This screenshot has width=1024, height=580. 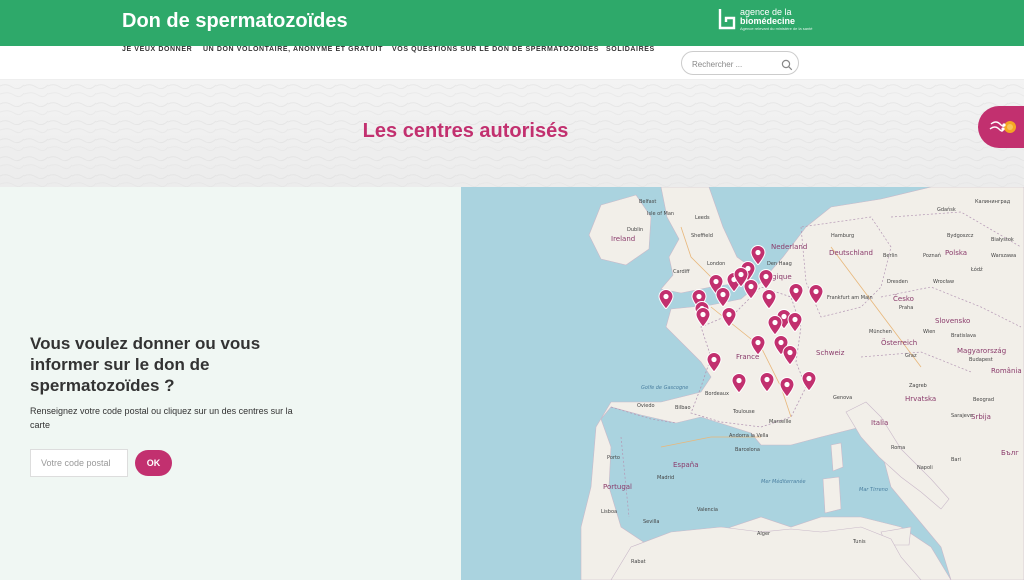 I want to click on map-label-andorra: Andorra la Vella, so click(x=749, y=436).